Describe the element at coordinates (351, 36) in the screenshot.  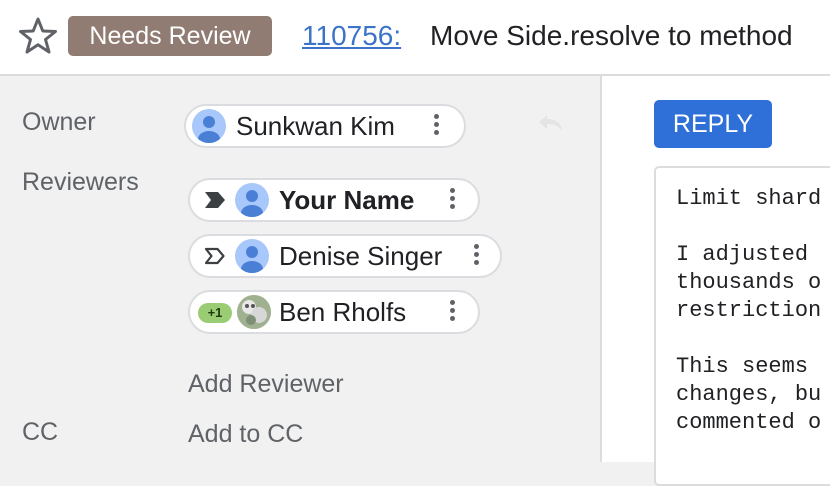
I see `change-number-link: 110756:` at that location.